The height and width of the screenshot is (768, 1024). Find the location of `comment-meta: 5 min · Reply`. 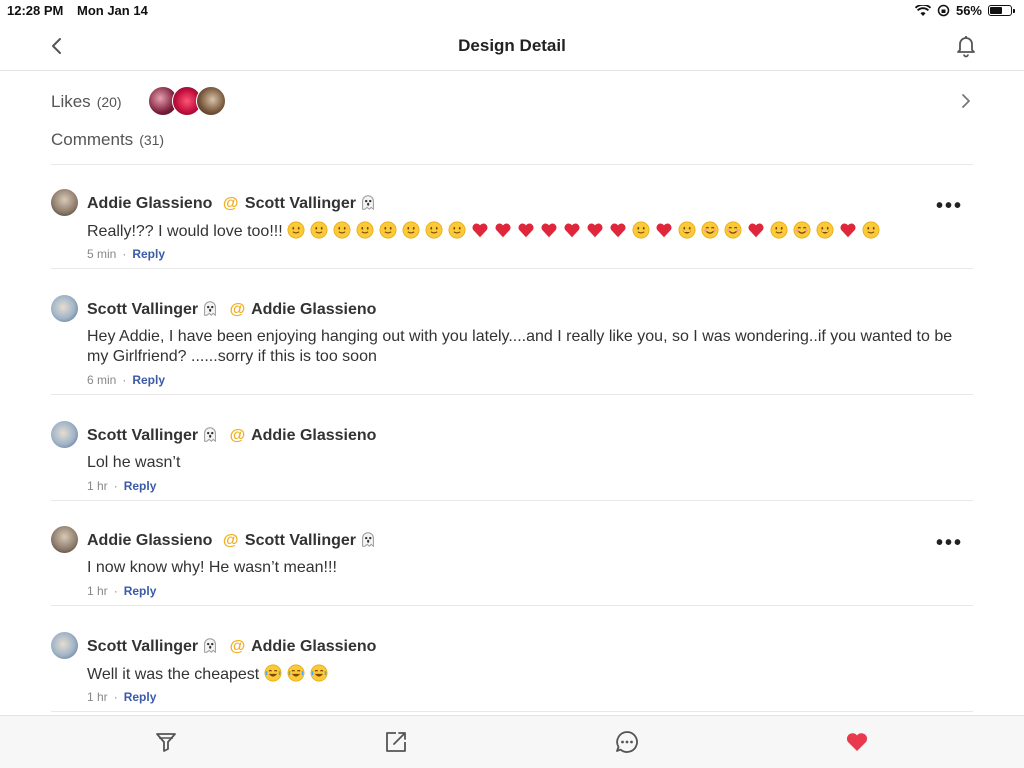

comment-meta: 5 min · Reply is located at coordinates (126, 254).